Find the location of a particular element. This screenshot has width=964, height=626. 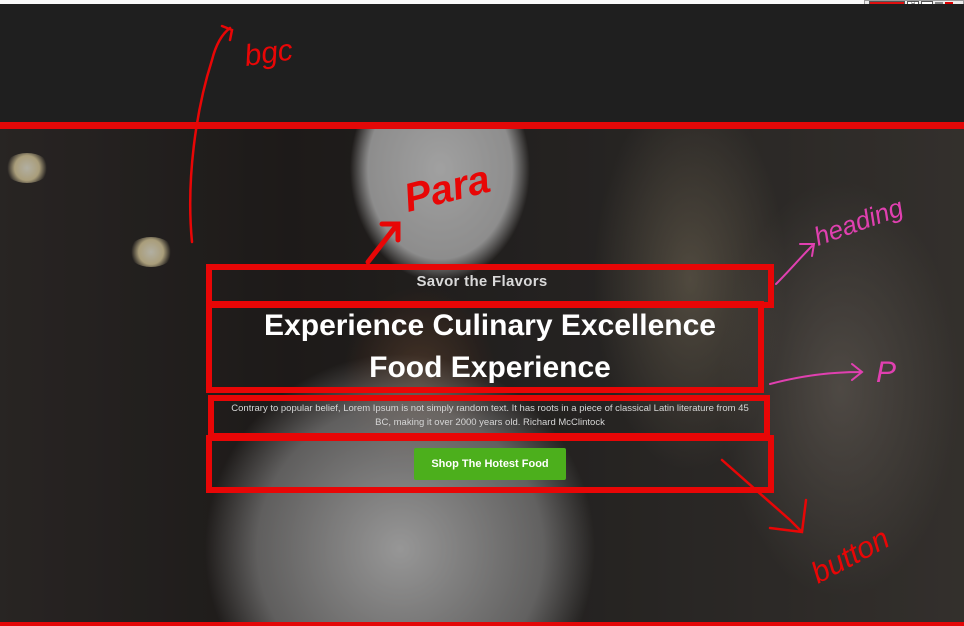

heading-annotation: heading is located at coordinates (859, 222).